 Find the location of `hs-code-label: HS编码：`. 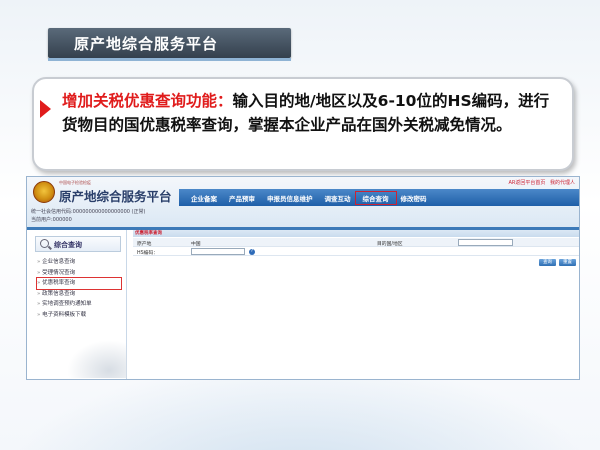

hs-code-label: HS编码： is located at coordinates (148, 253).